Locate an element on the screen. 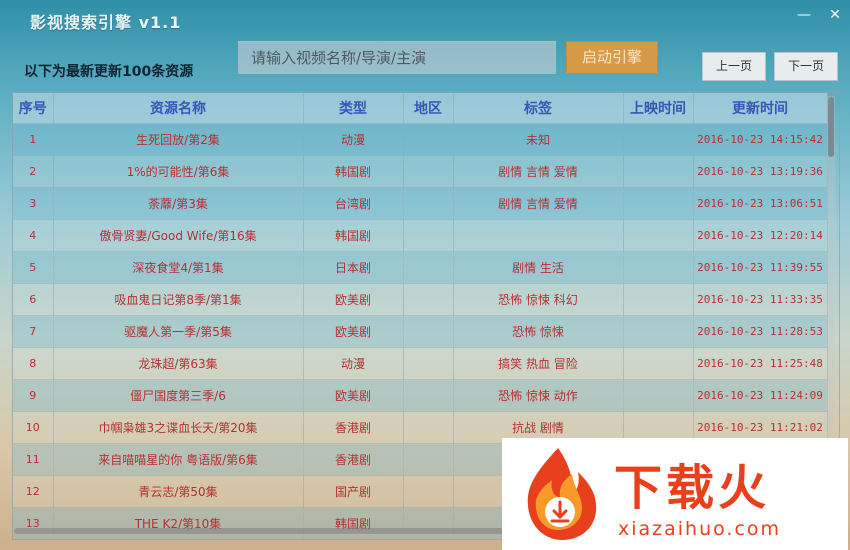 This screenshot has width=850, height=550. cell-name: 龙珠超/第63集 is located at coordinates (178, 363).